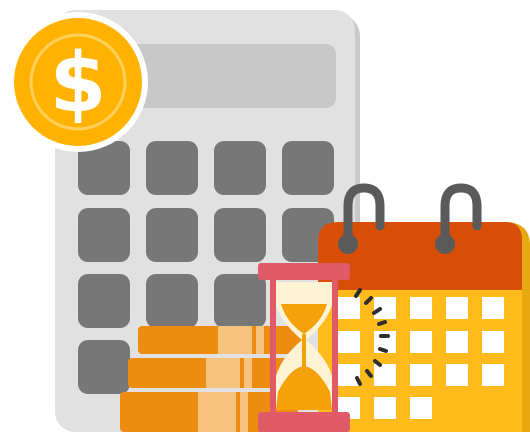 This screenshot has width=530, height=432. I want to click on hourglass-icon, so click(304, 347).